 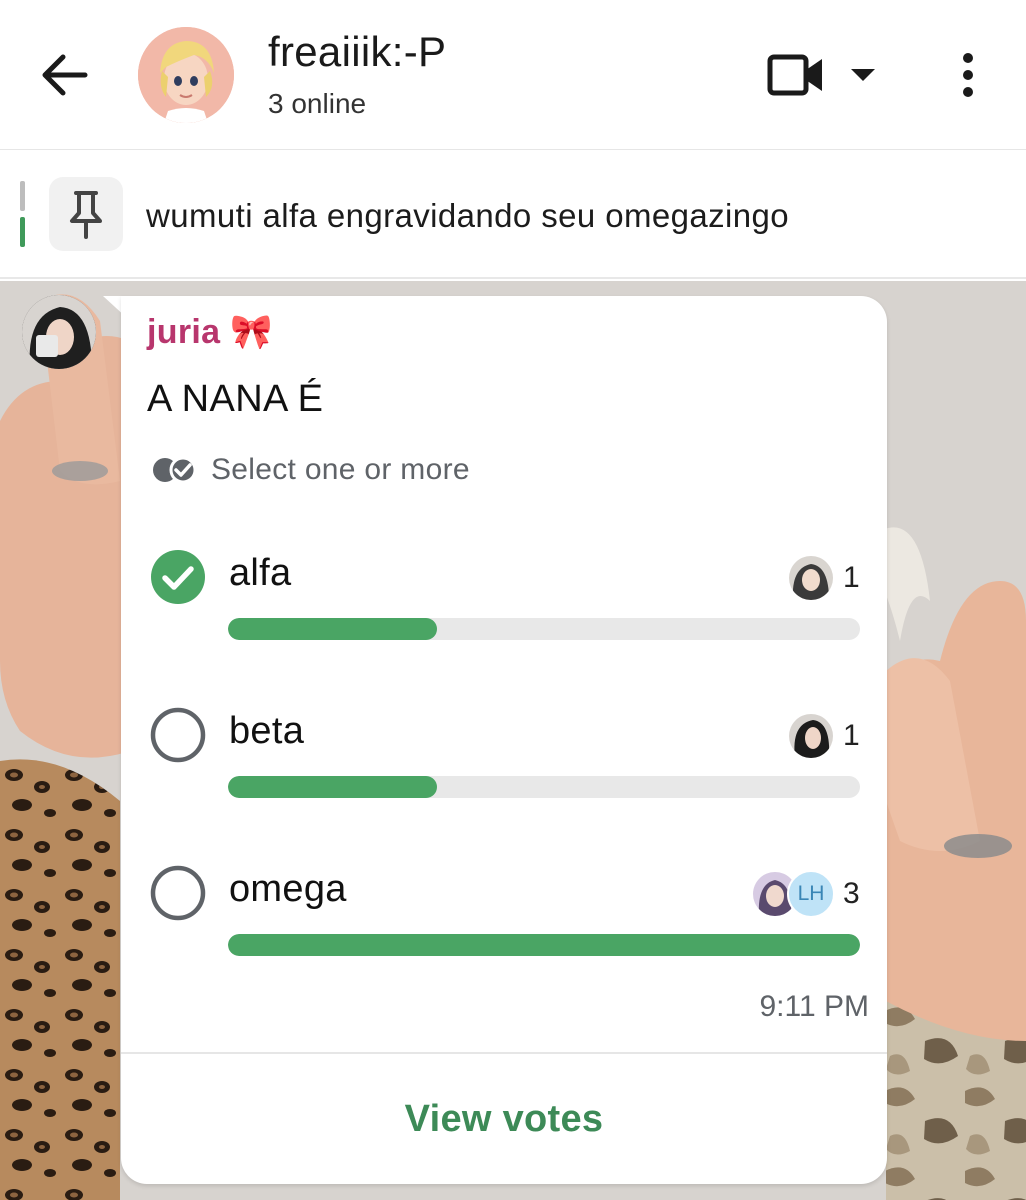 What do you see at coordinates (22, 214) in the screenshot?
I see `pinned-indicator` at bounding box center [22, 214].